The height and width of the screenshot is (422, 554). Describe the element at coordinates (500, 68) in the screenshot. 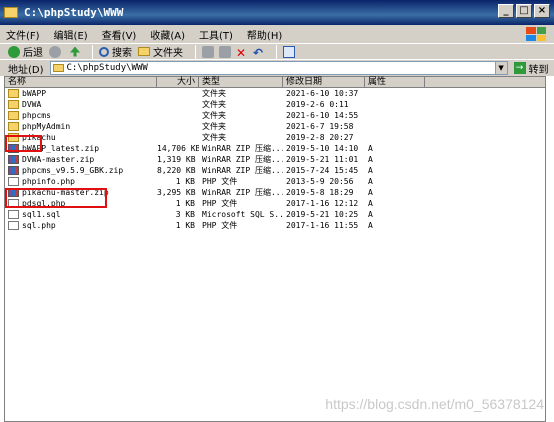

I see `chevron-down-icon: ▼` at that location.